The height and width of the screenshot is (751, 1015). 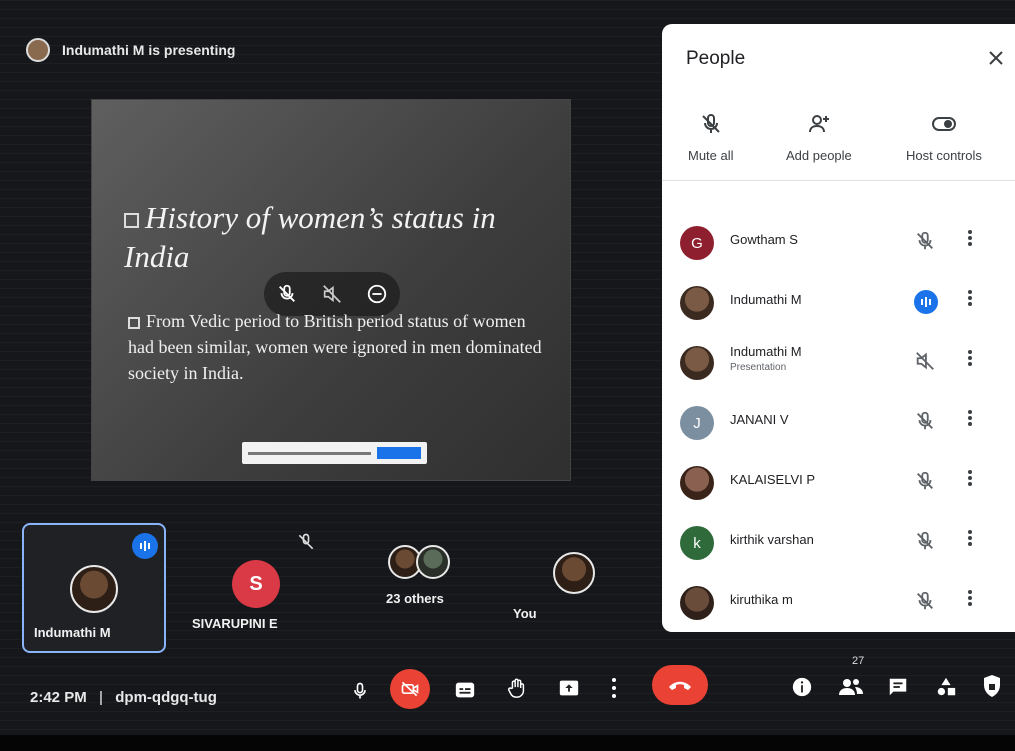 What do you see at coordinates (711, 155) in the screenshot?
I see `action-label: Mute all` at bounding box center [711, 155].